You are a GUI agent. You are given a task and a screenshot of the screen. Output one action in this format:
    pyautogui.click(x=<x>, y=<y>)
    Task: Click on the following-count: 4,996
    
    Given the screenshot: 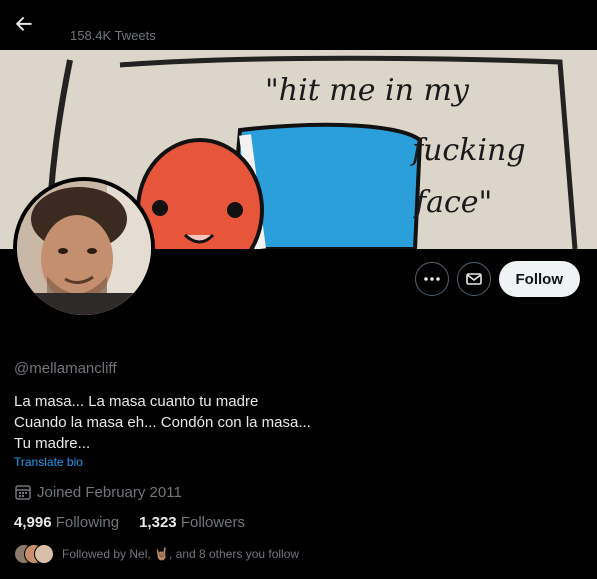 What is the action you would take?
    pyautogui.click(x=33, y=522)
    